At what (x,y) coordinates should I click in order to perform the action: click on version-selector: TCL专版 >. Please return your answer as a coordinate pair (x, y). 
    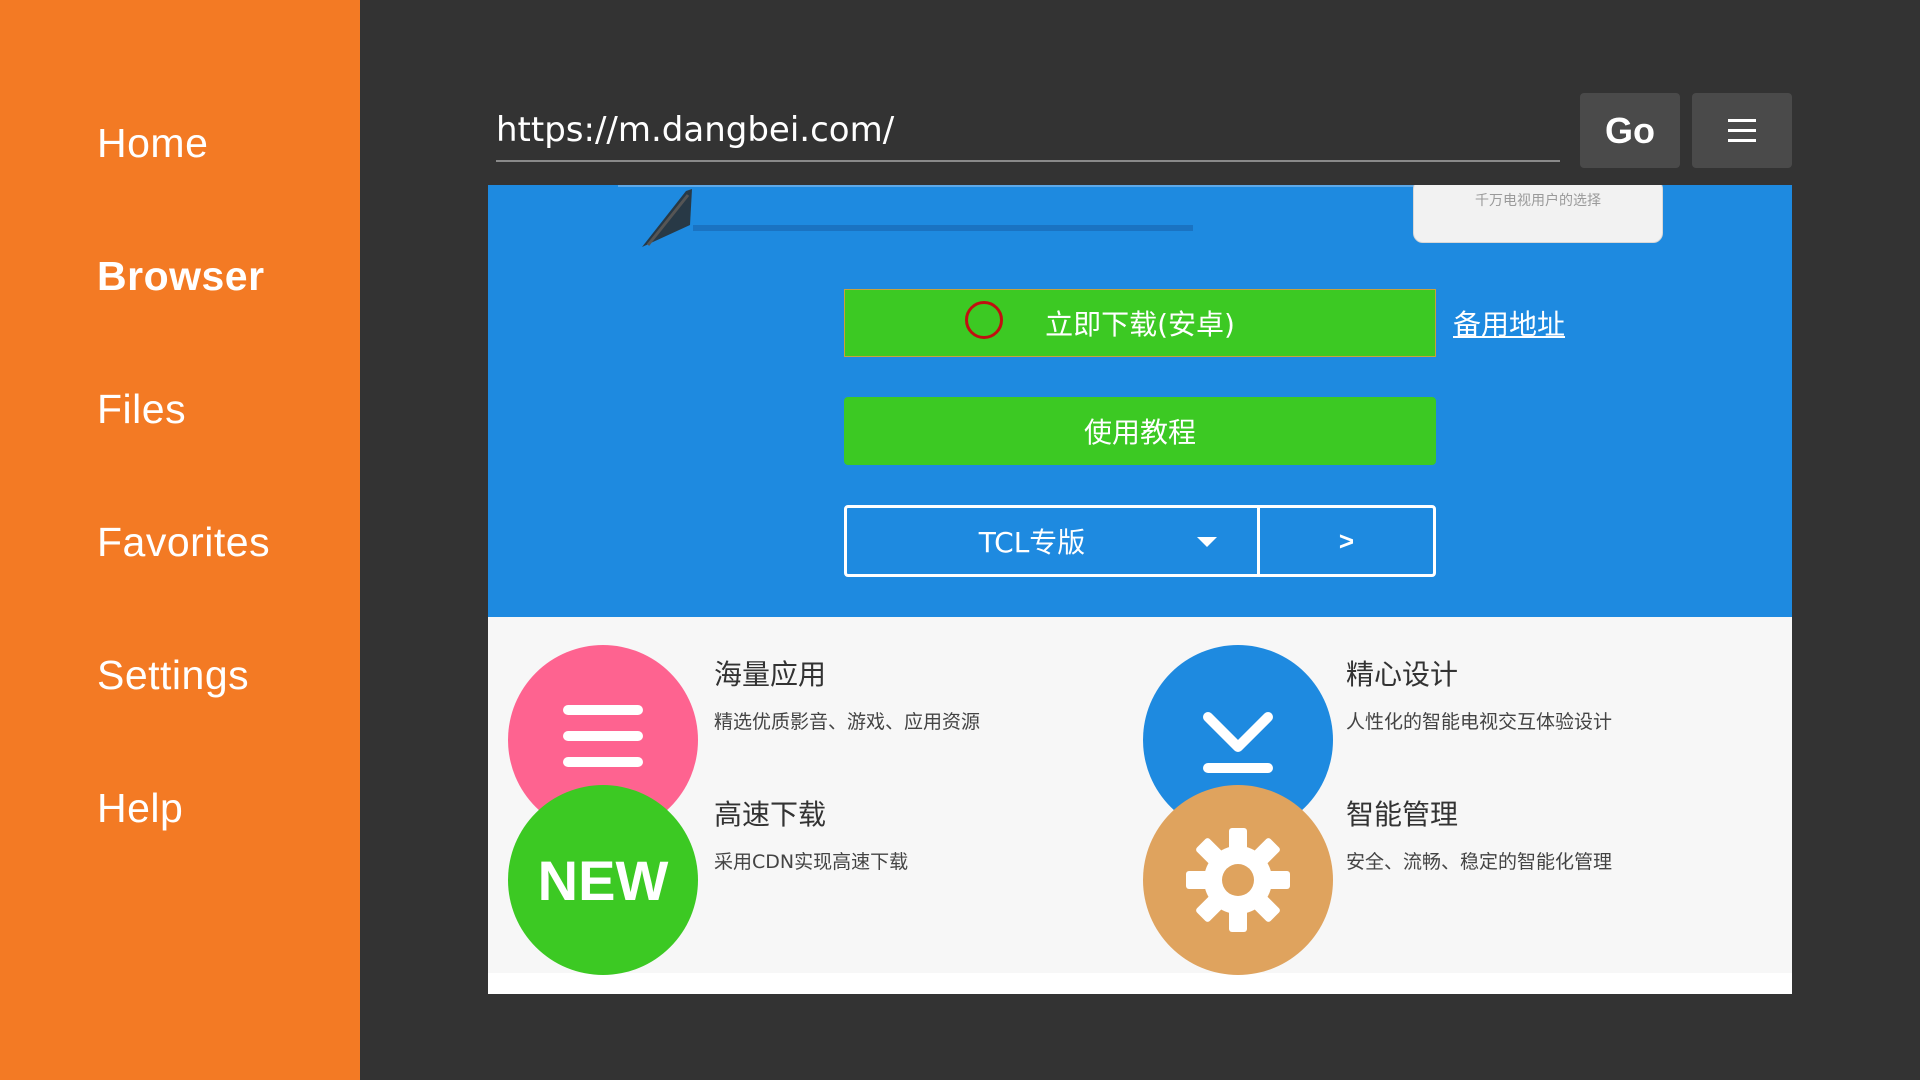
    Looking at the image, I should click on (1140, 541).